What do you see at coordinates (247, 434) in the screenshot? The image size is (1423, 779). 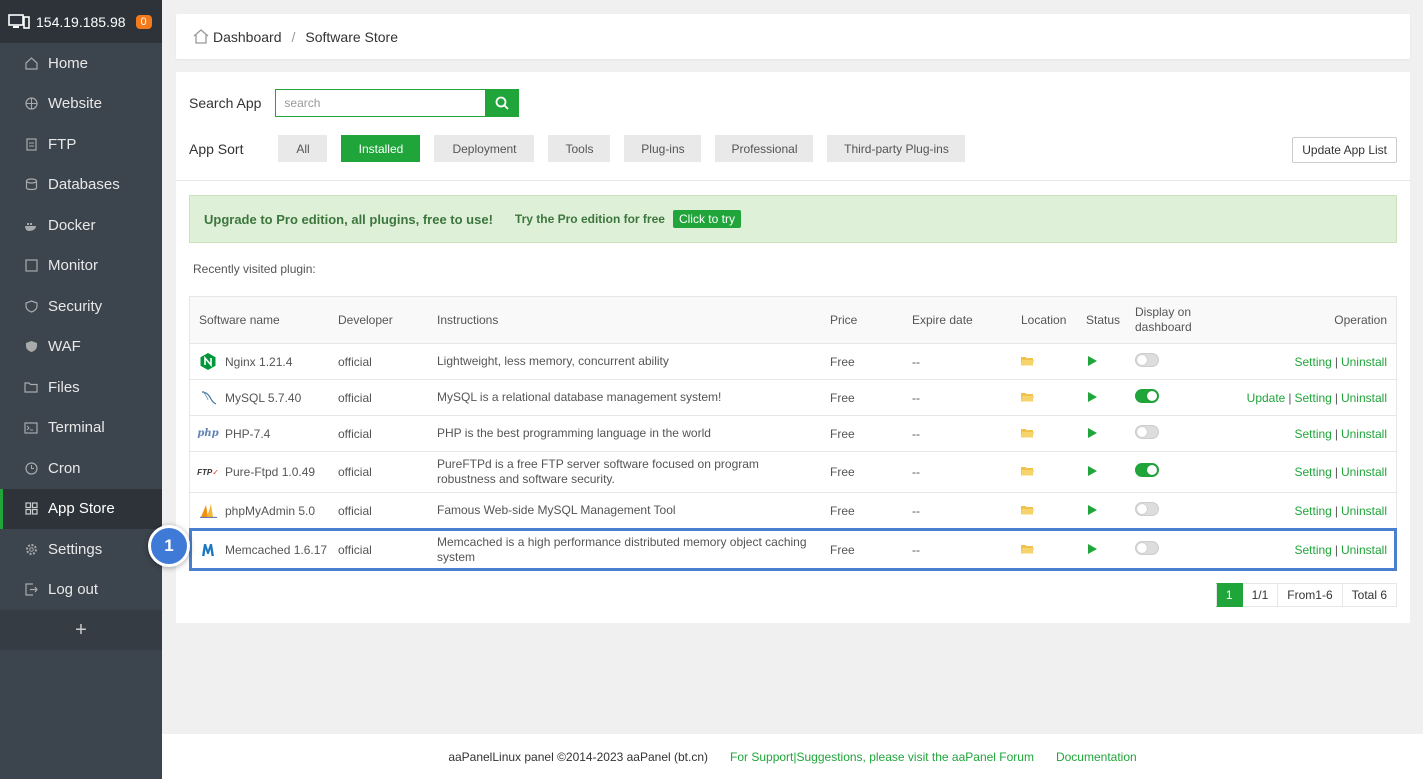 I see `app-name: PHP-7.4` at bounding box center [247, 434].